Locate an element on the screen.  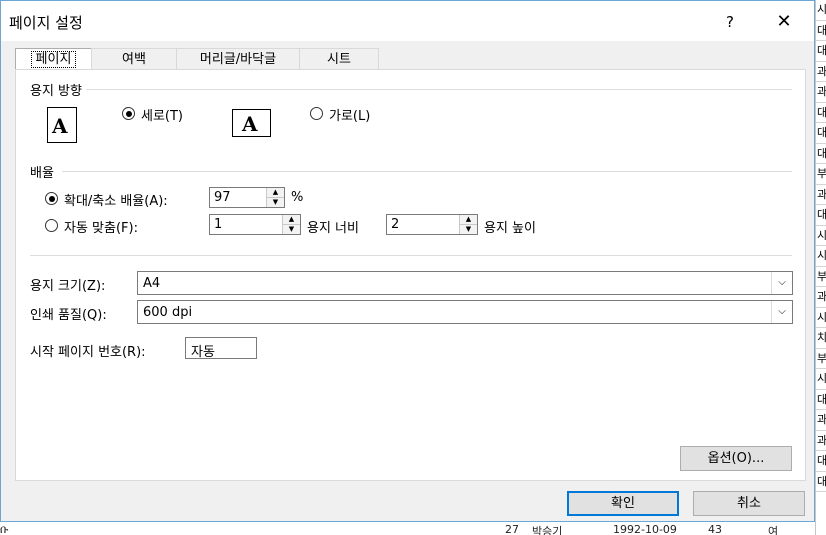
pages-wide-spinner: 1 ▲ ▼ is located at coordinates (255, 224).